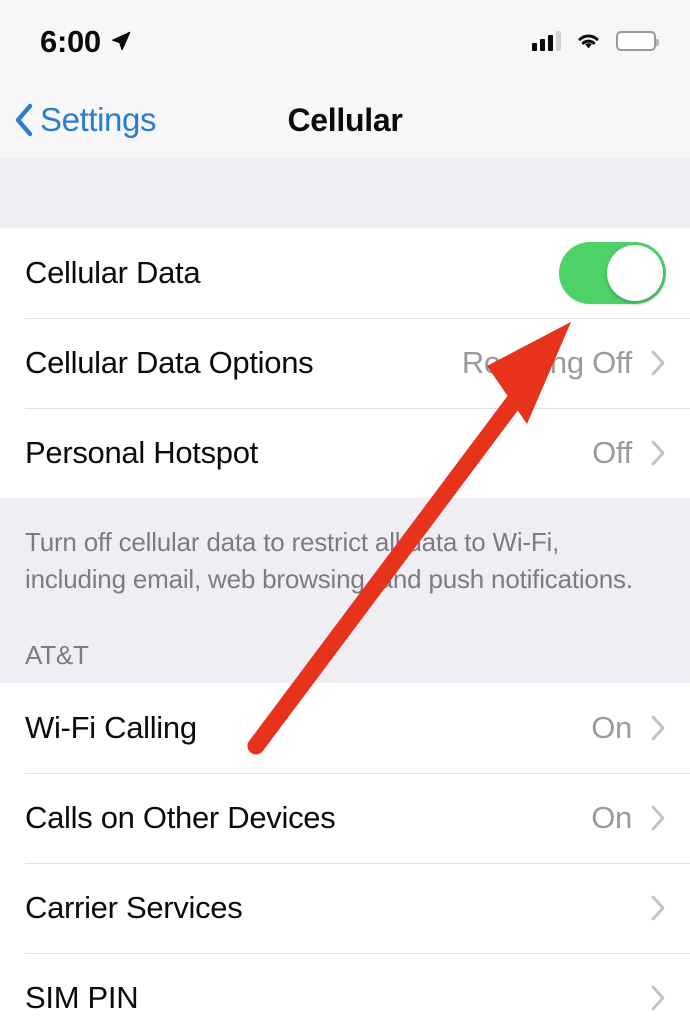 The width and height of the screenshot is (690, 1024). I want to click on row-label: Wi-Fi Calling, so click(111, 727).